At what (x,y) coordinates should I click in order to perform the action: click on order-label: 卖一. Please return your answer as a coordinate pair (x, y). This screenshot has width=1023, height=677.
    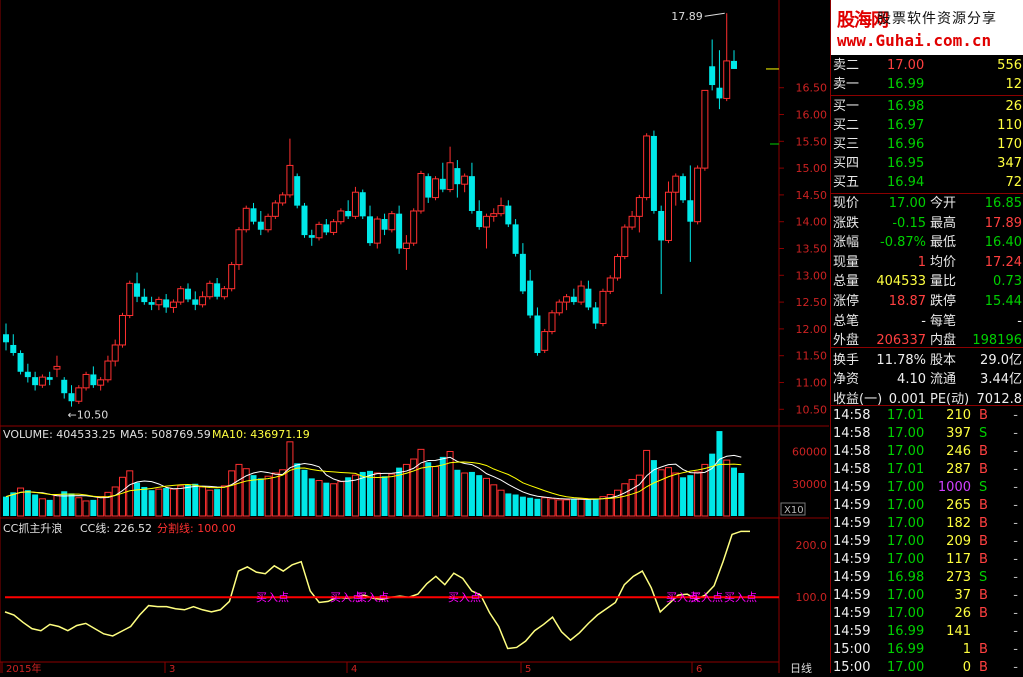
    Looking at the image, I should click on (846, 84).